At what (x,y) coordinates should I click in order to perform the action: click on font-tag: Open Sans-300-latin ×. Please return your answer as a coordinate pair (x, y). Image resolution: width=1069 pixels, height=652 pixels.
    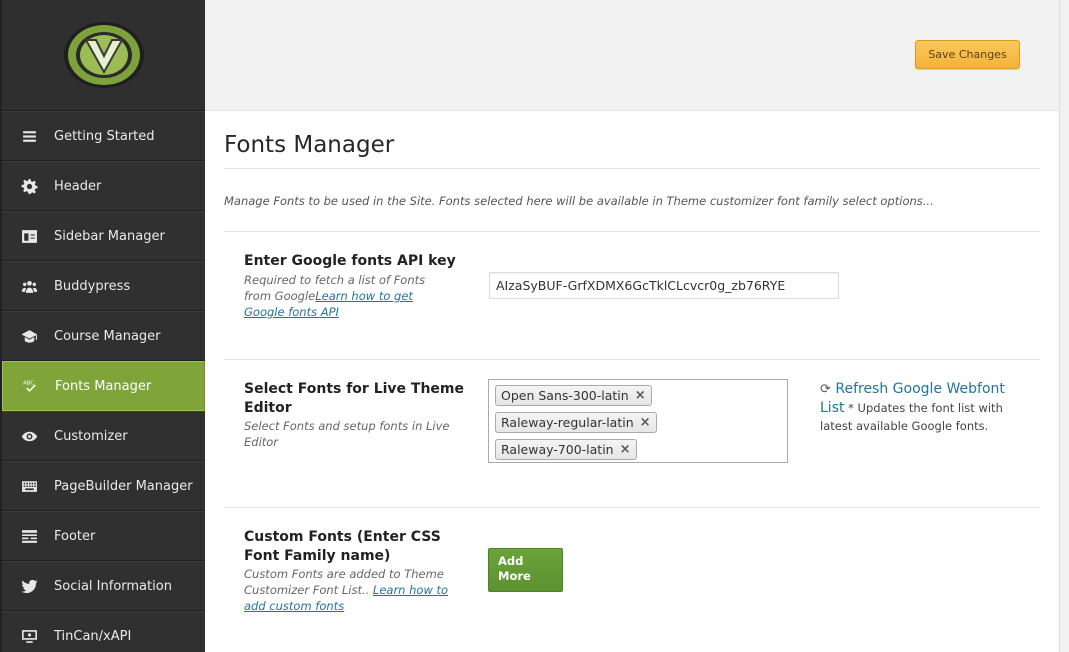
    Looking at the image, I should click on (573, 395).